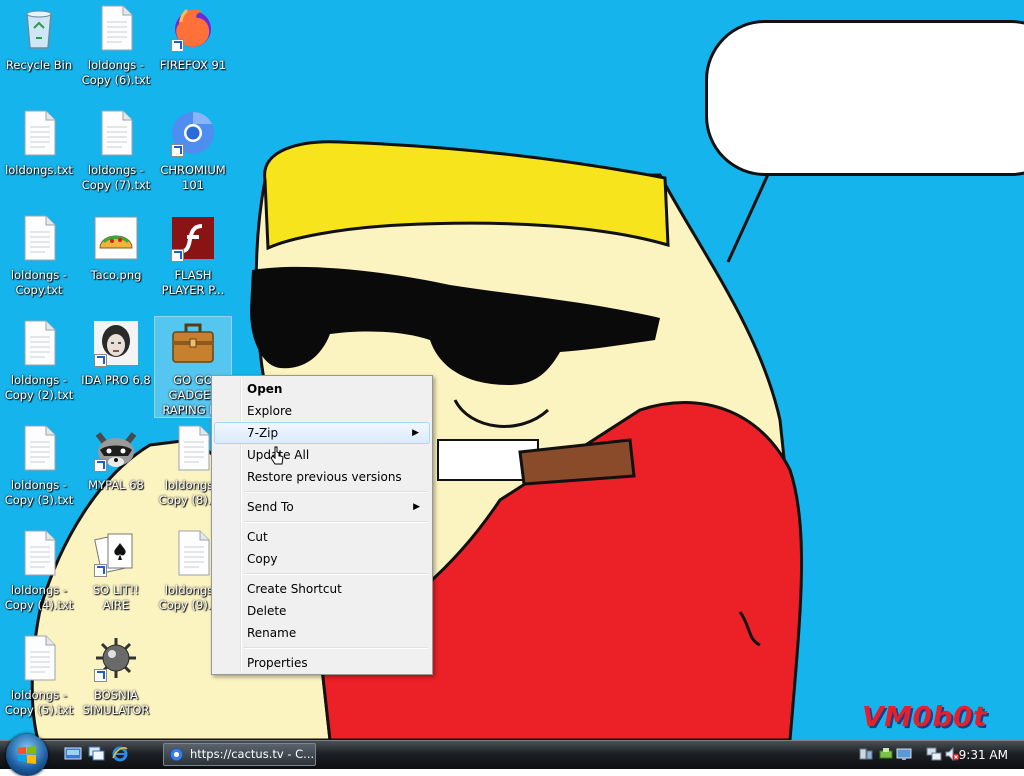  I want to click on menu-item-label: Delete, so click(267, 611).